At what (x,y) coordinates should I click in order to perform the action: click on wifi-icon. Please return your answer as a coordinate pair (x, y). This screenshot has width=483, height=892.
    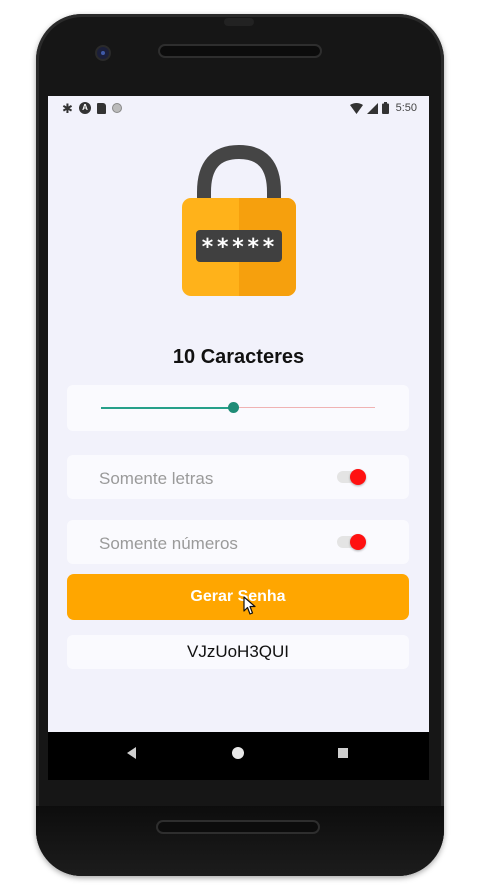
    Looking at the image, I should click on (356, 108).